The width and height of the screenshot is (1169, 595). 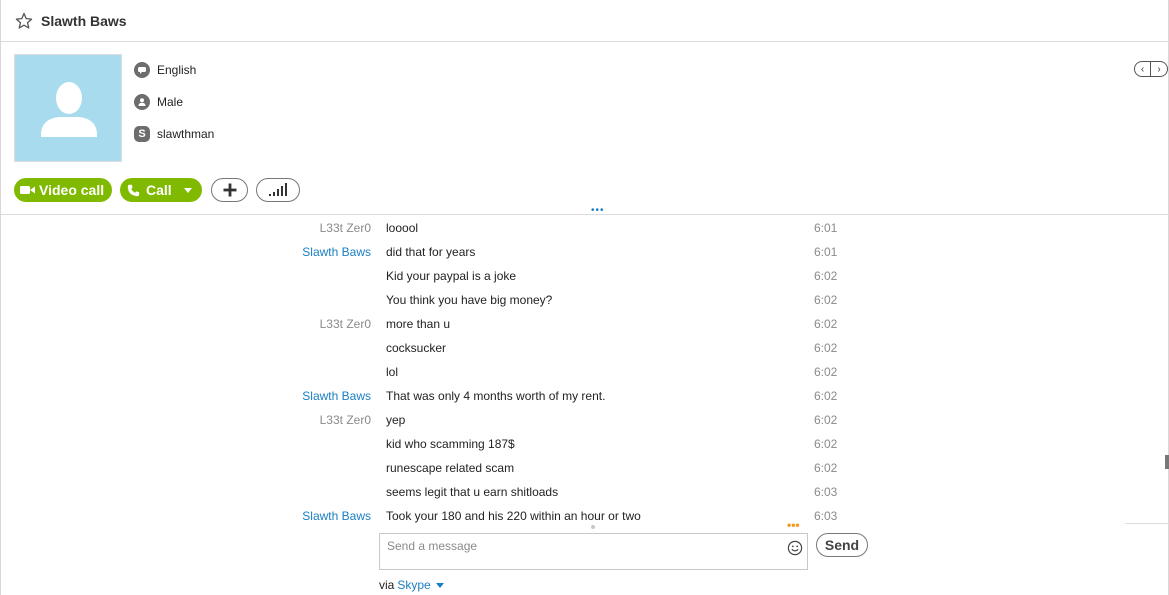 What do you see at coordinates (585, 491) in the screenshot?
I see `message-row: seems legit that u earn shitloads 6:03` at bounding box center [585, 491].